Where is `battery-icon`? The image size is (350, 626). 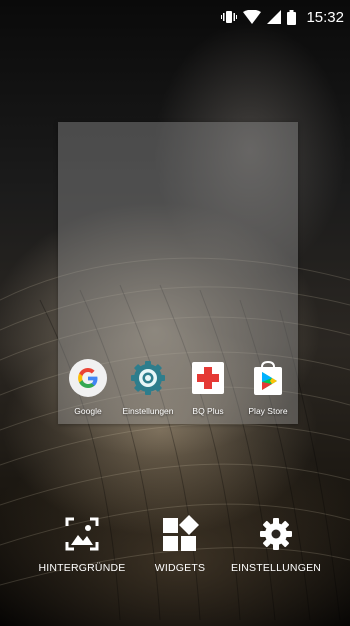 battery-icon is located at coordinates (292, 17).